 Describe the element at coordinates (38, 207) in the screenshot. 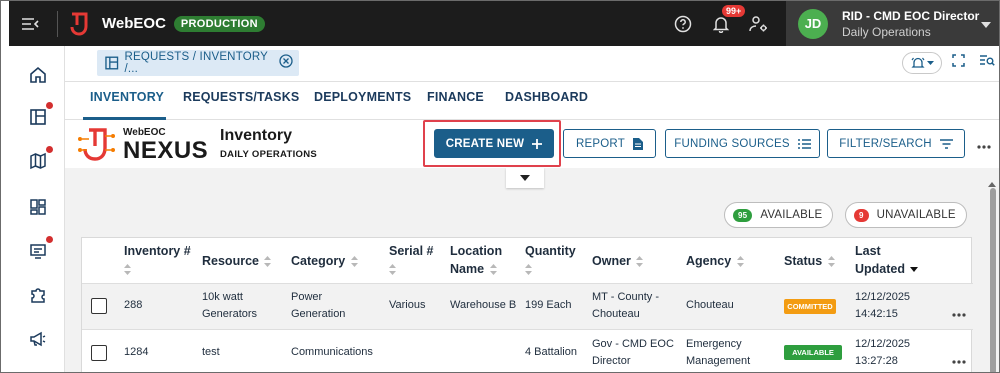

I see `sidebar-item-dashboards` at that location.